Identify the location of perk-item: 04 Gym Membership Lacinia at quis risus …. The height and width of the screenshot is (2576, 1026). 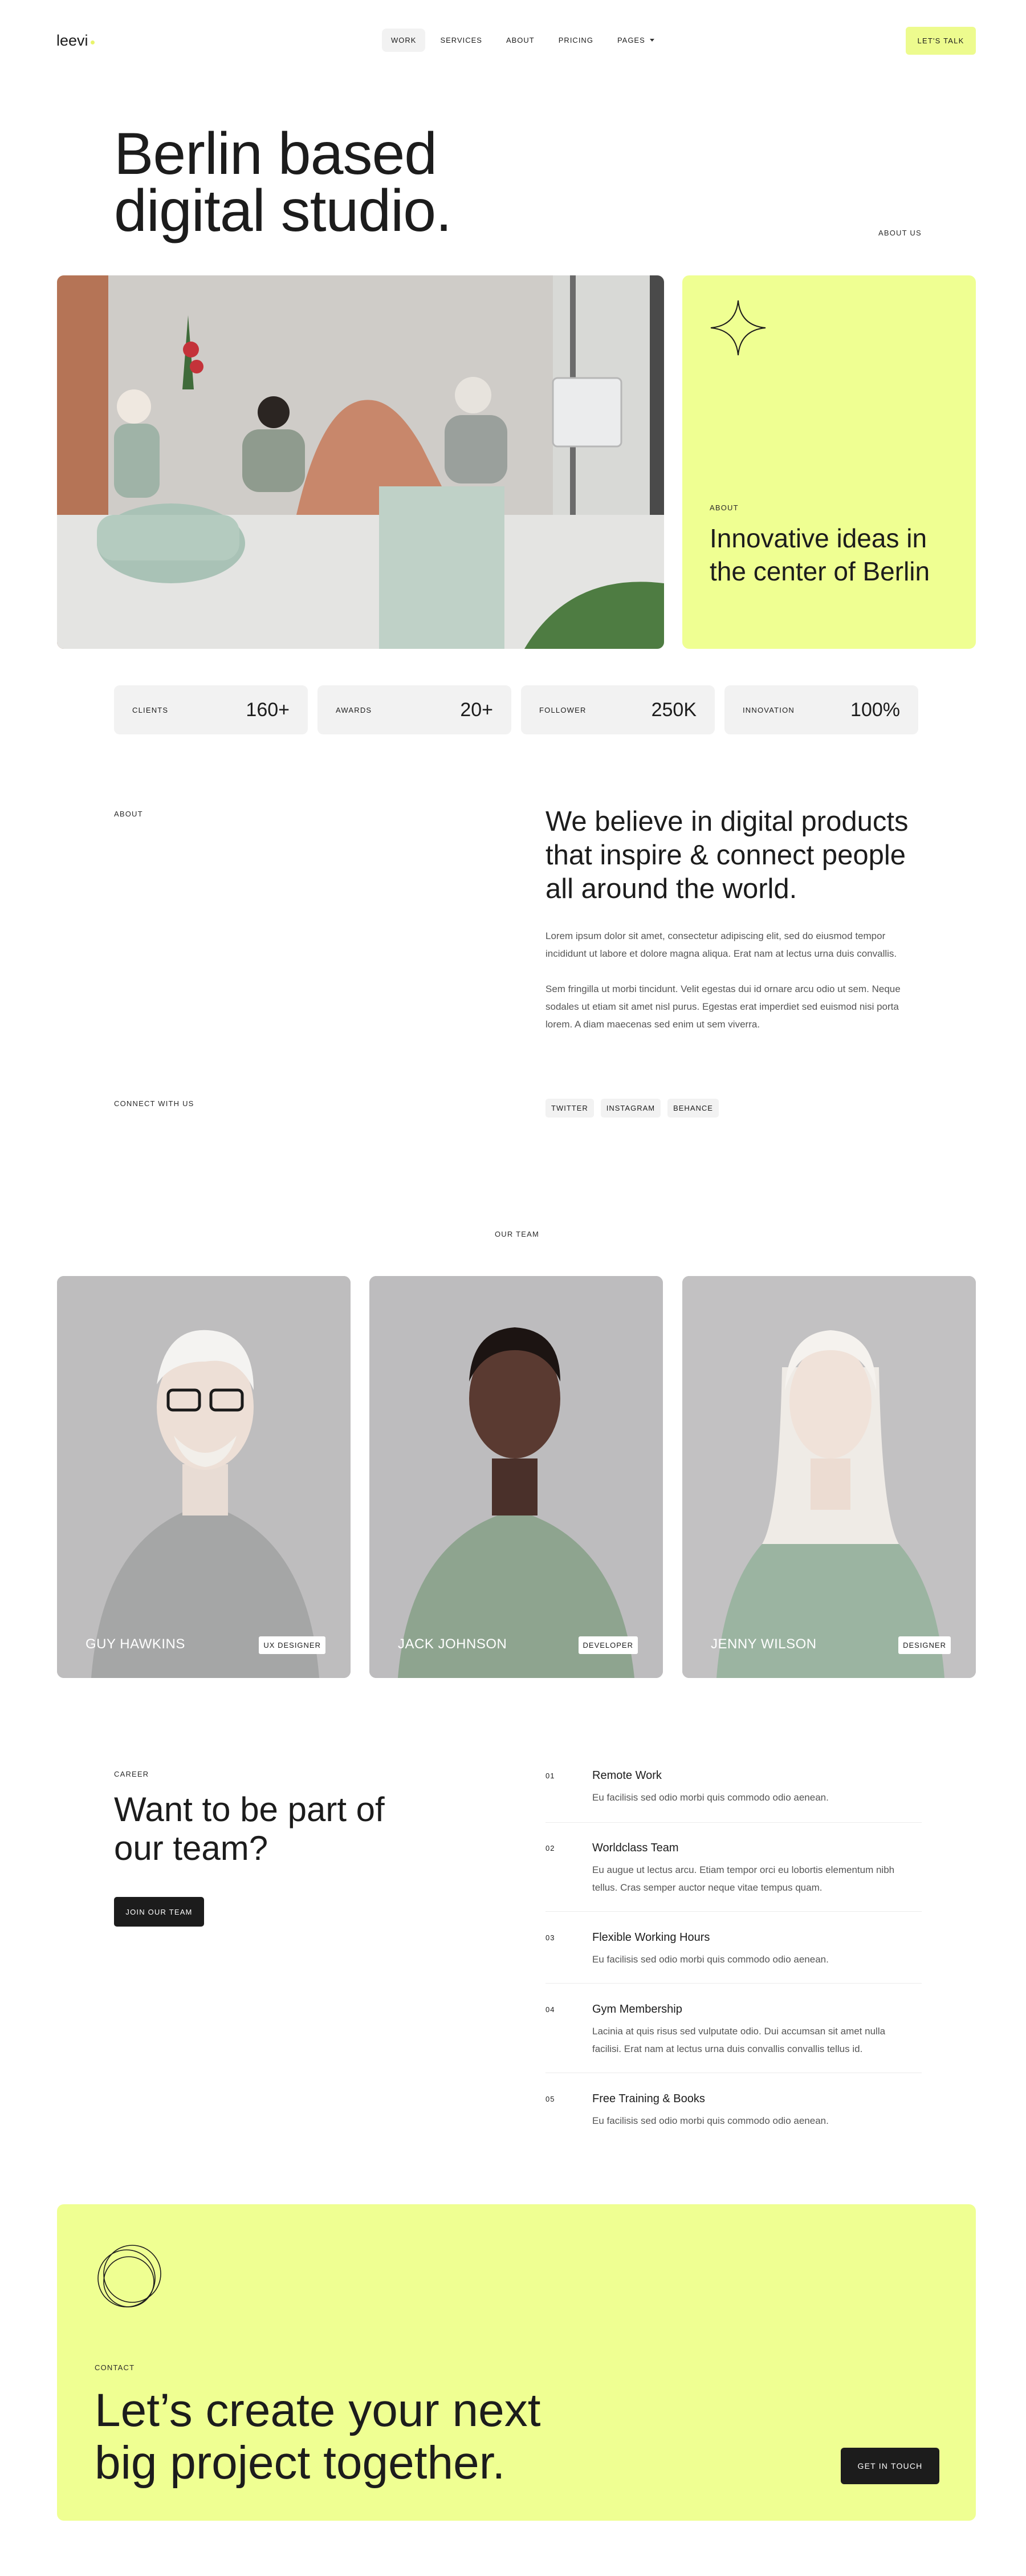
(733, 2037).